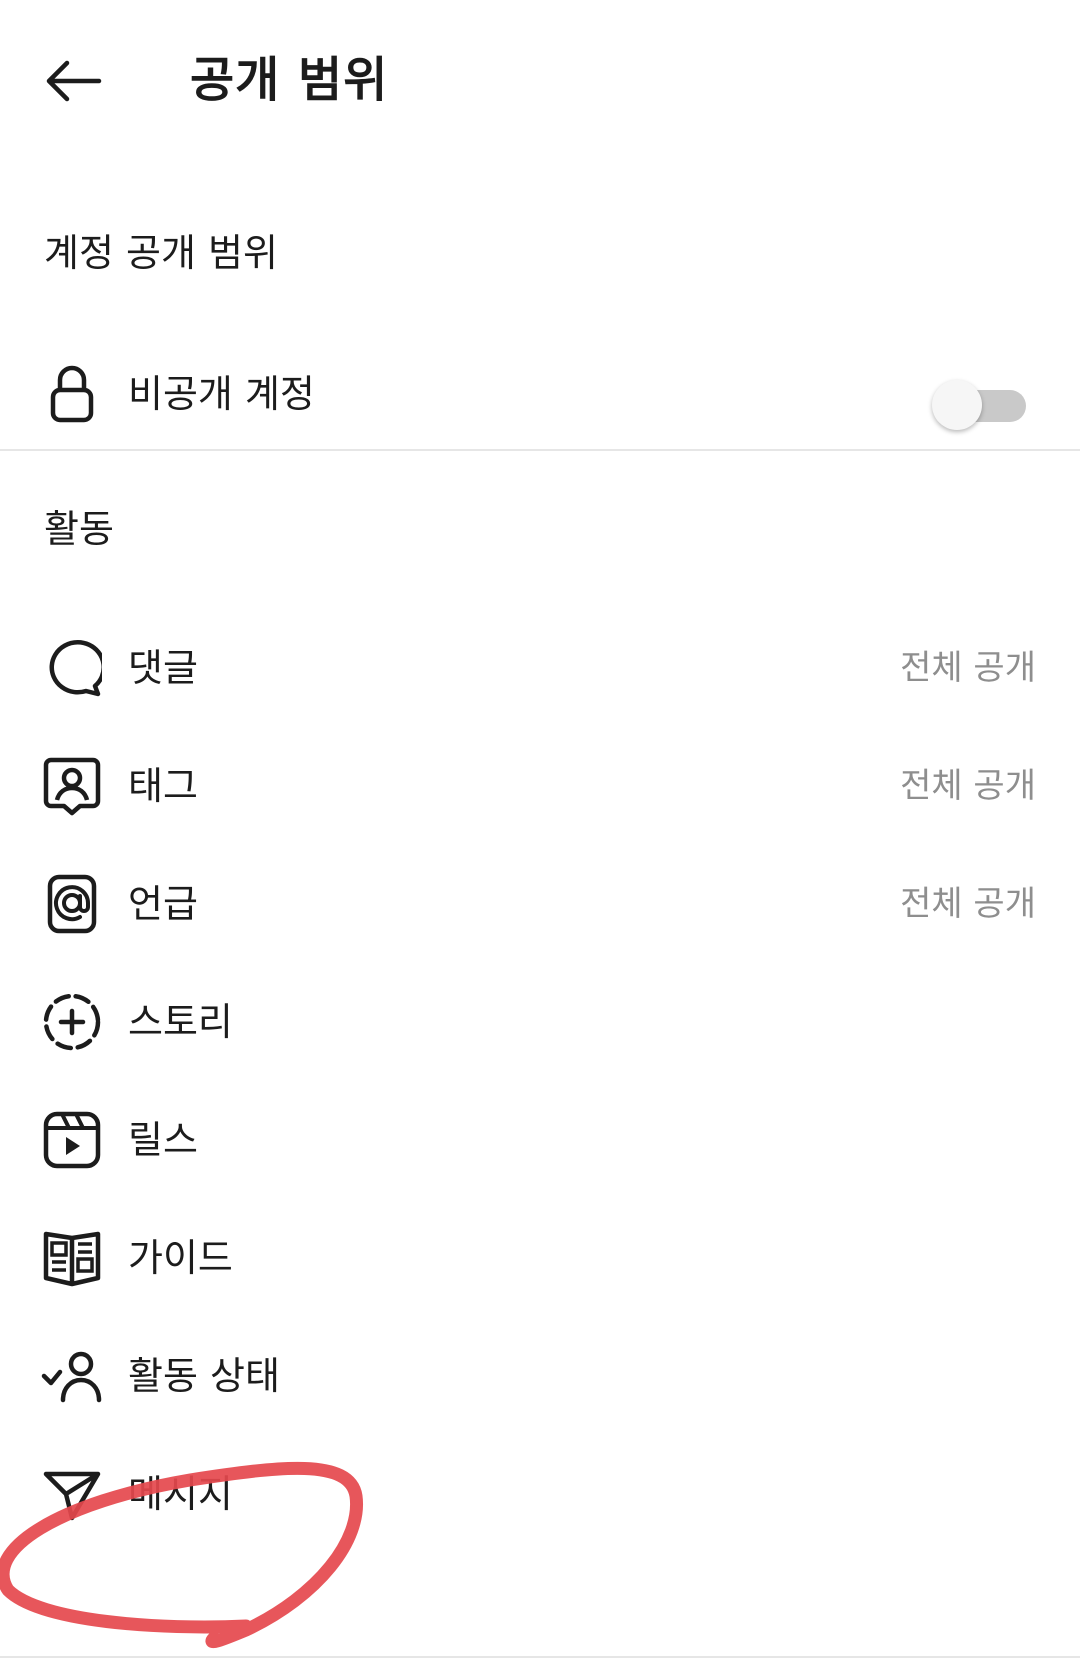 The height and width of the screenshot is (1670, 1080). I want to click on activity-item-label: 태그, so click(163, 786).